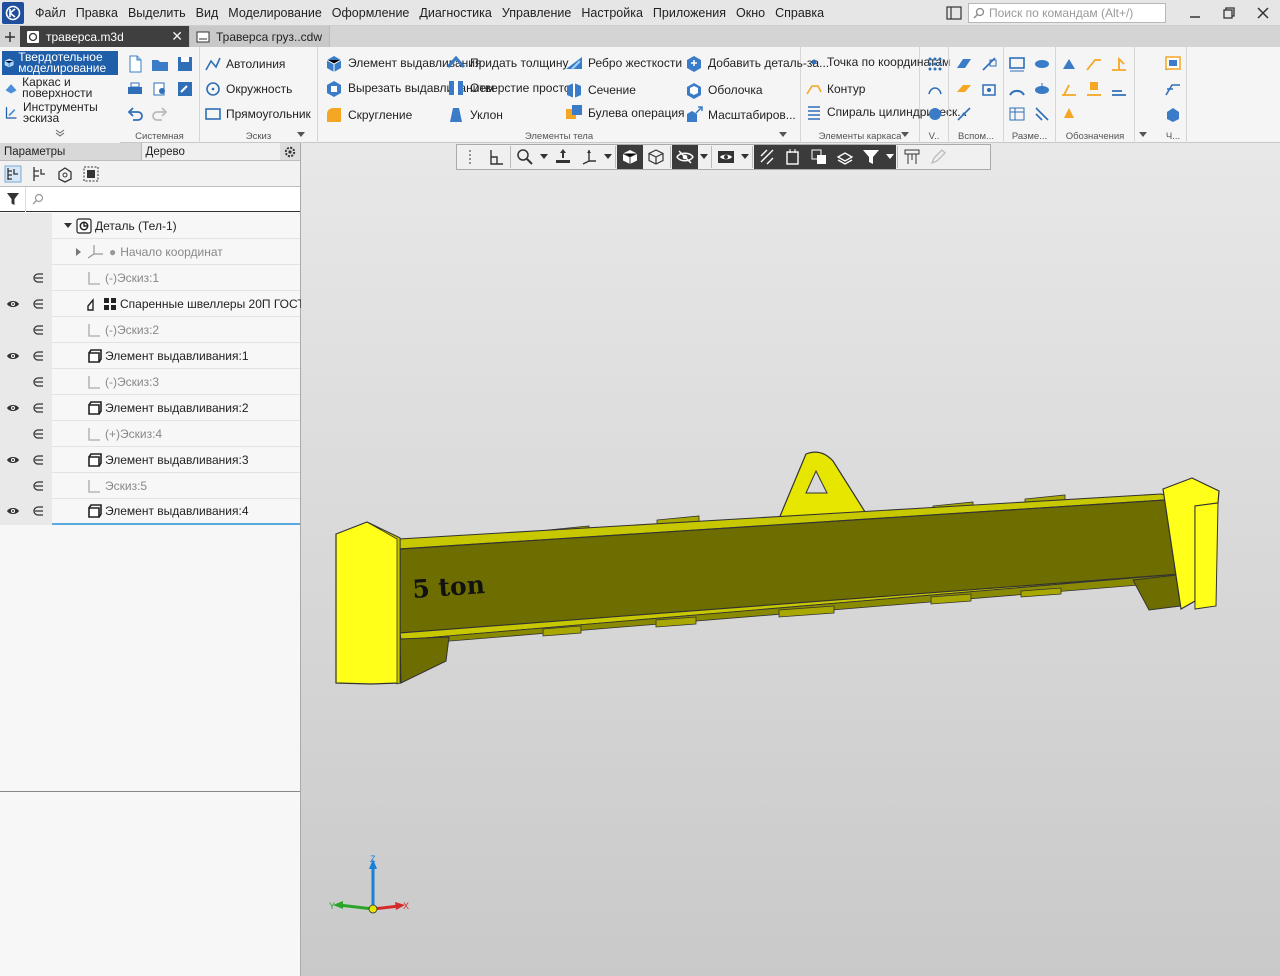  I want to click on tolerance-icon, so click(1119, 89).